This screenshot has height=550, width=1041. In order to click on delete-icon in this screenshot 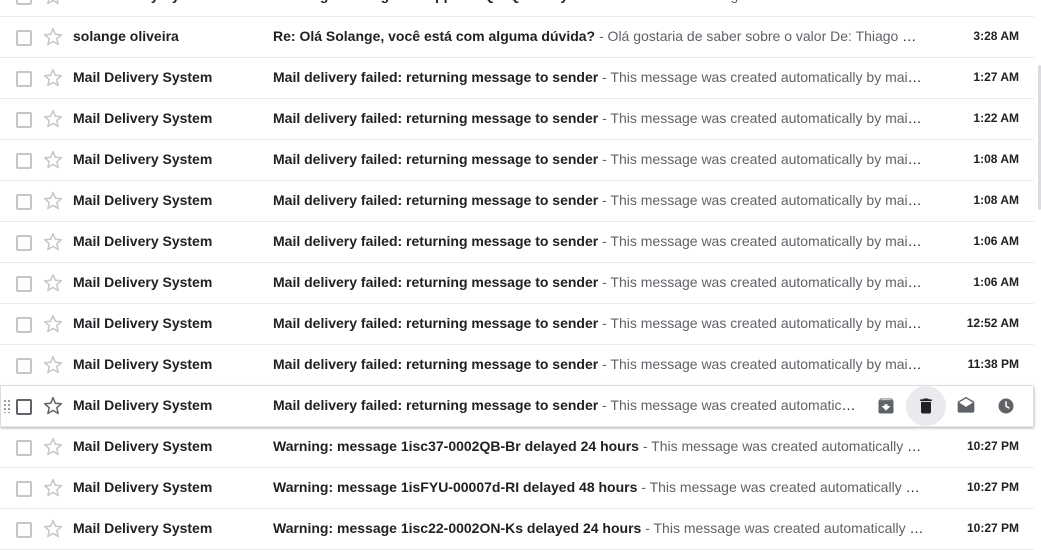, I will do `click(926, 406)`.